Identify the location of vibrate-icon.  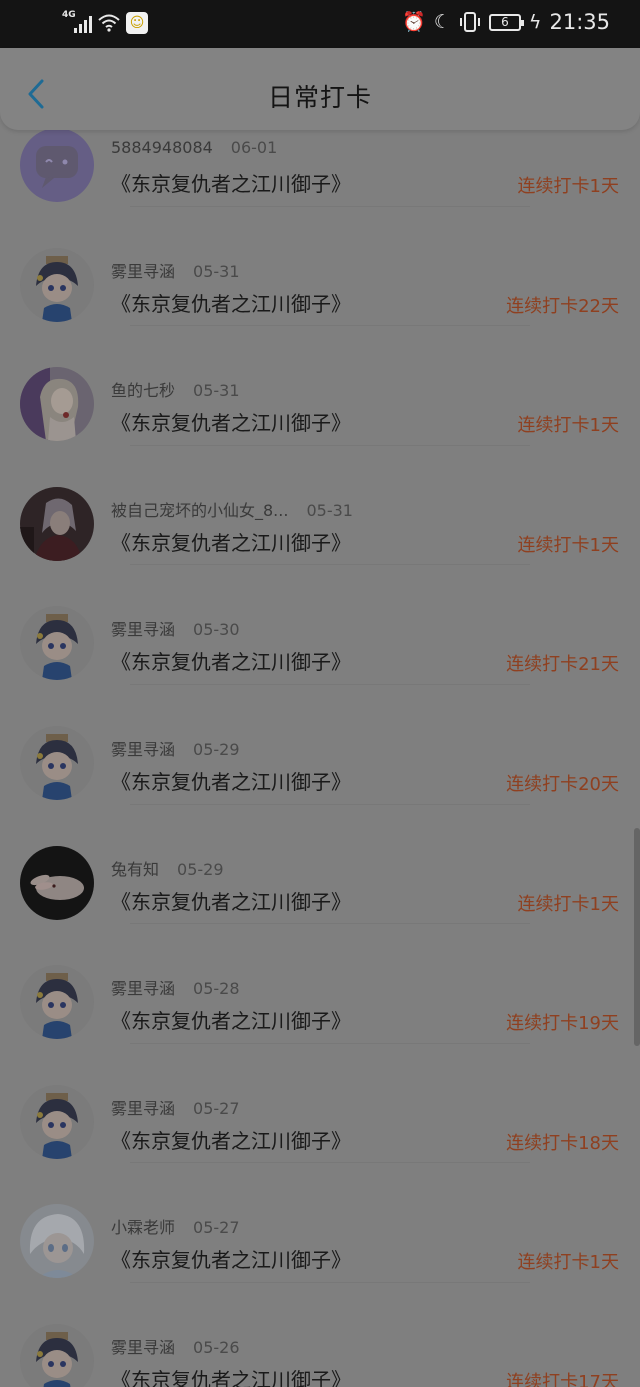
(469, 22).